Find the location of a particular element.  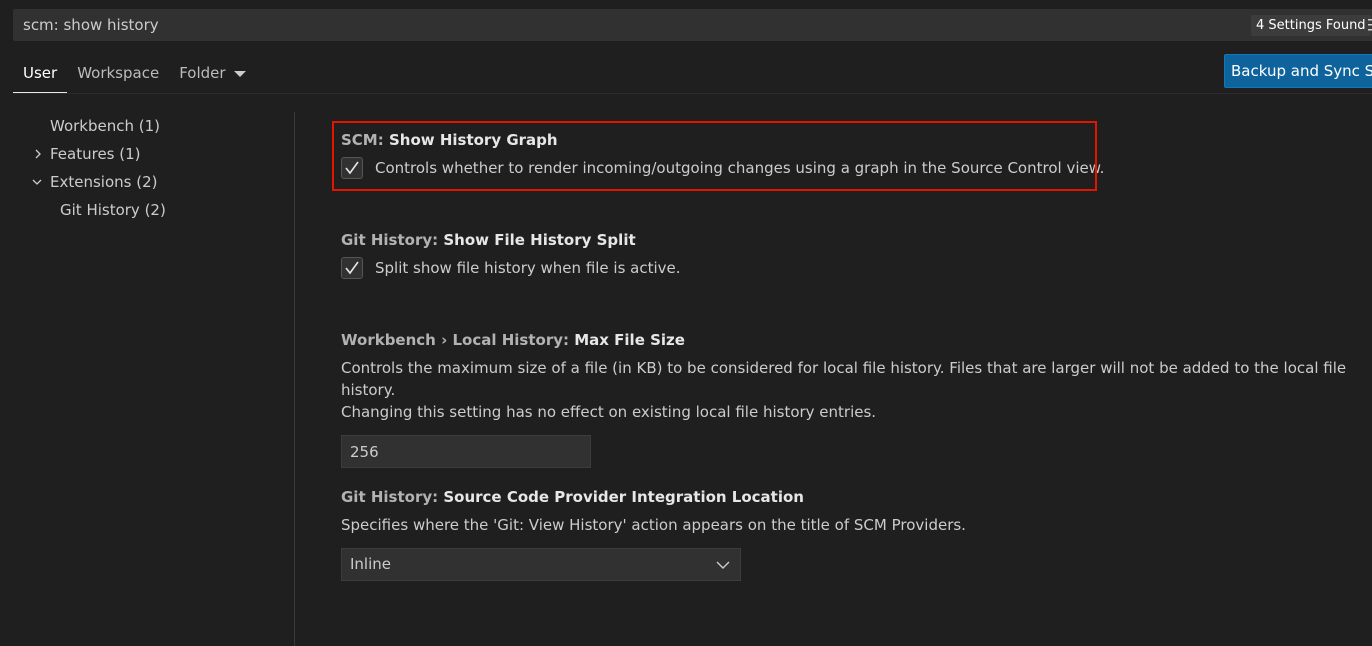

toc-item-label: Git History (2) is located at coordinates (113, 210).